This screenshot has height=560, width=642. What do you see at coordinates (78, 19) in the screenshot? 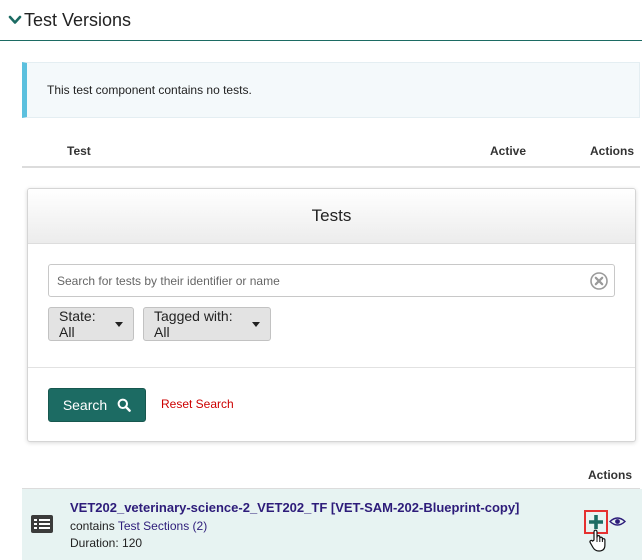
I see `section-title: Test Versions` at bounding box center [78, 19].